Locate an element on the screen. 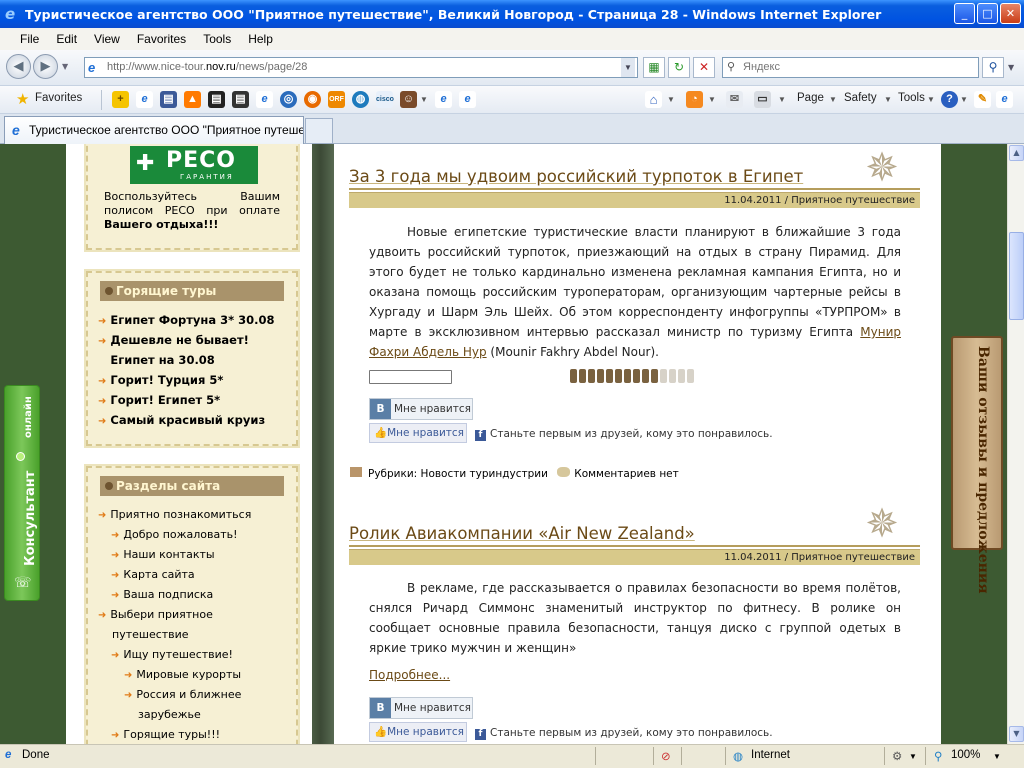  stop-icon: ✕ is located at coordinates (704, 67).